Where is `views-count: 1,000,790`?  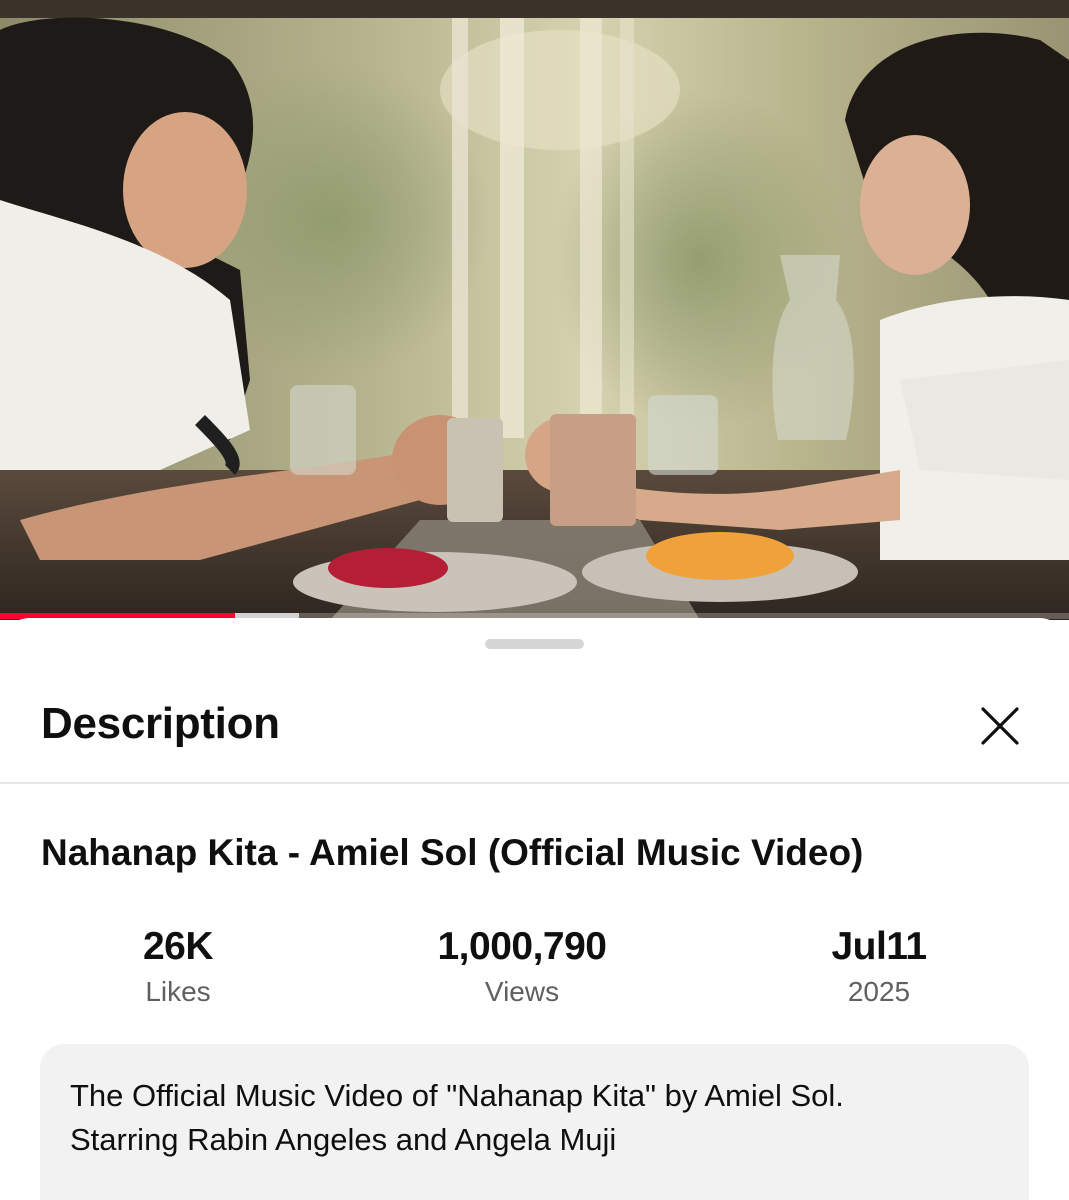 views-count: 1,000,790 is located at coordinates (522, 946).